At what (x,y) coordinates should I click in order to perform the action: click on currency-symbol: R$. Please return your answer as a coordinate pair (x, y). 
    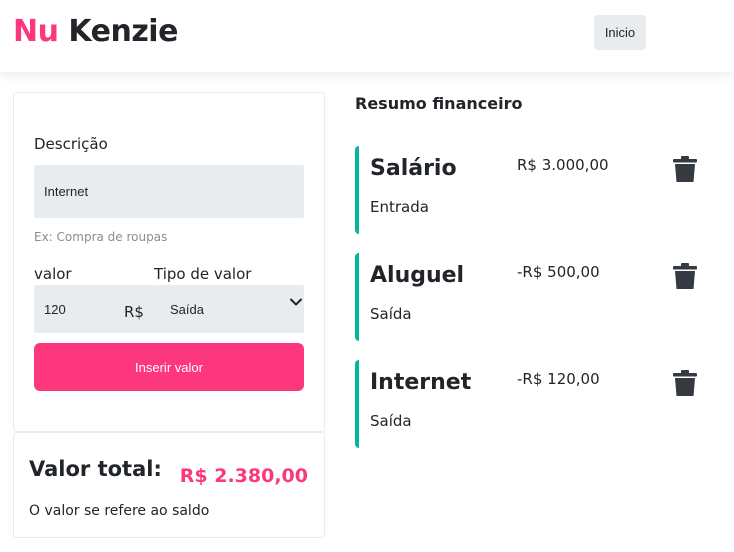
    Looking at the image, I should click on (134, 312).